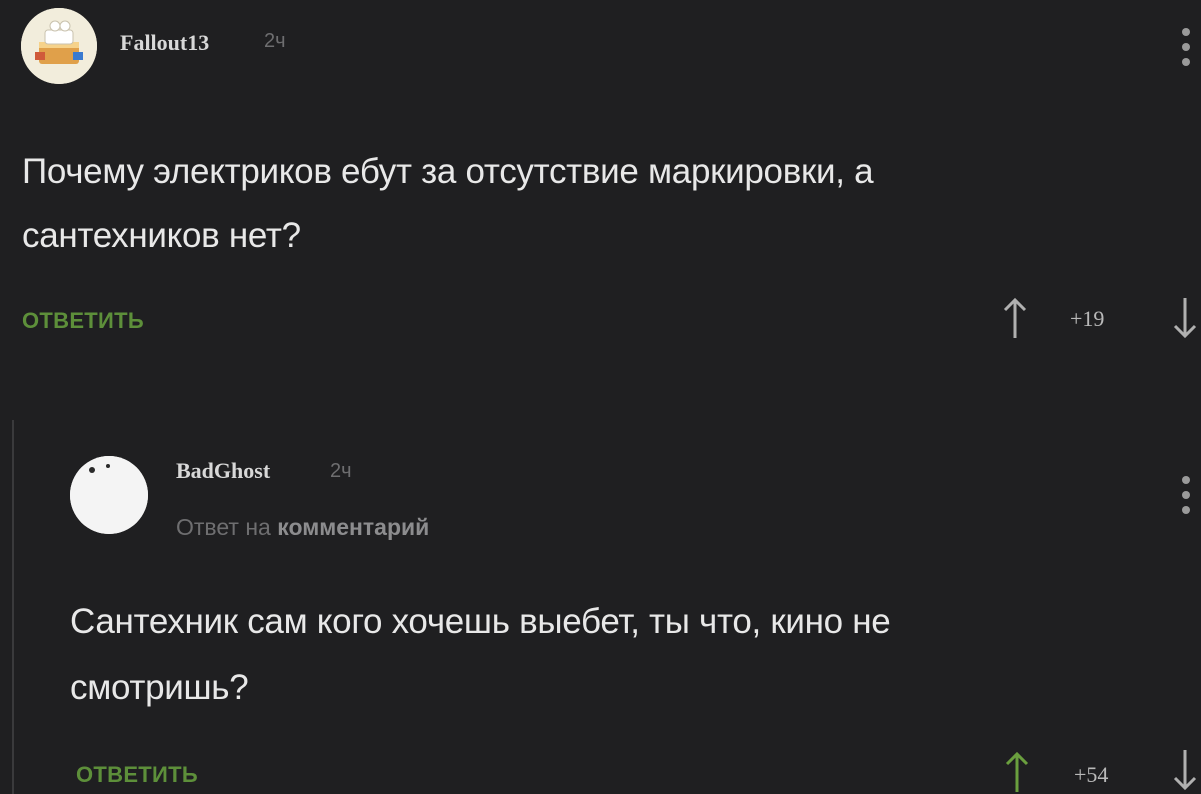 The height and width of the screenshot is (794, 1201). What do you see at coordinates (1087, 318) in the screenshot?
I see `comment-score: +19` at bounding box center [1087, 318].